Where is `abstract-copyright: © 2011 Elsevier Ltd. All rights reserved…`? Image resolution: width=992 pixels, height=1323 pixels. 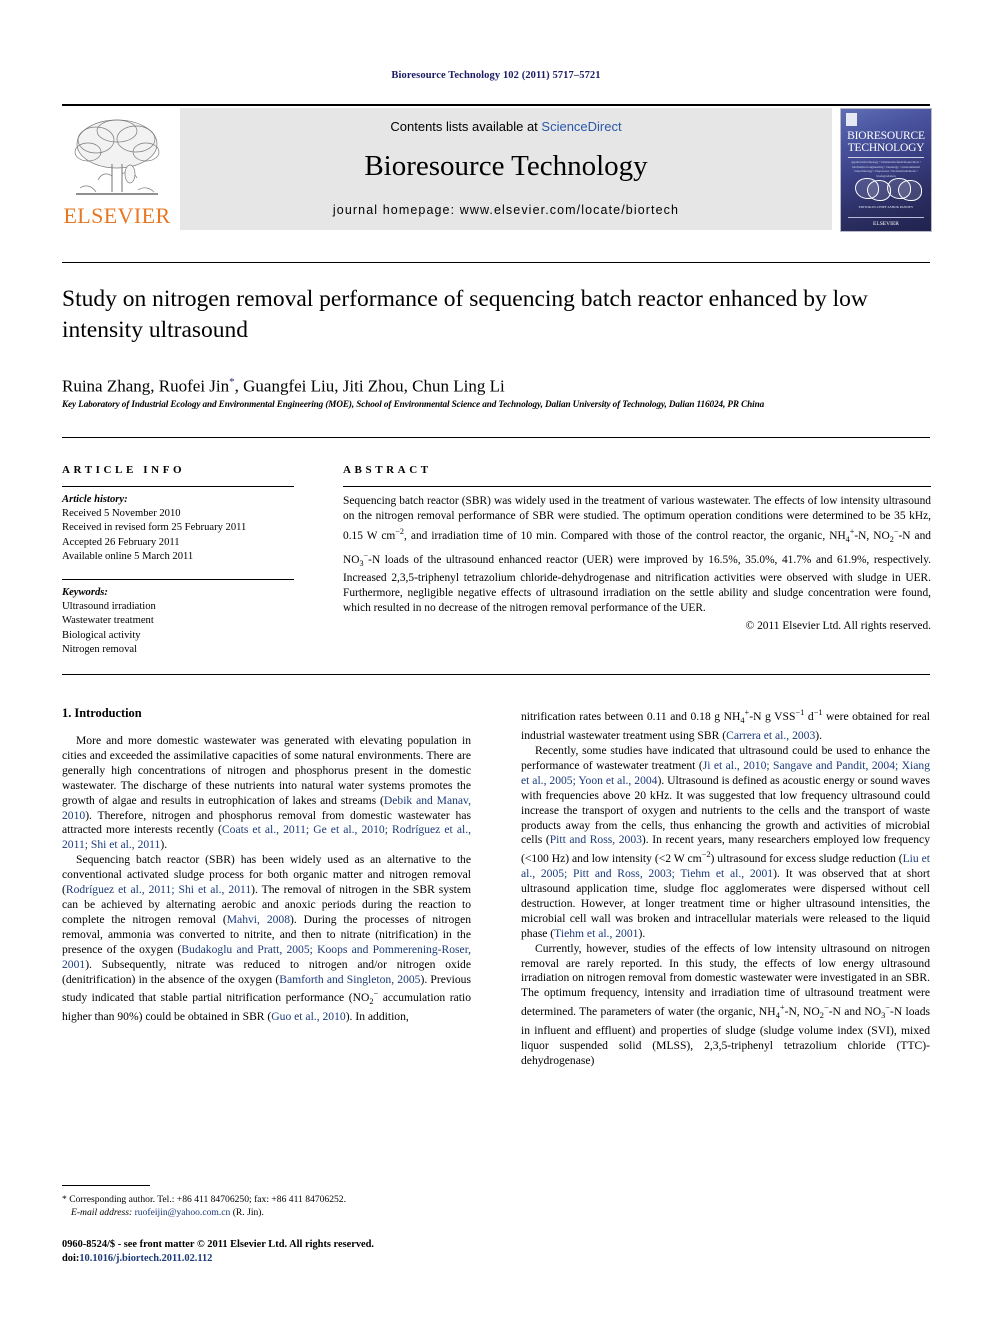
abstract-copyright: © 2011 Elsevier Ltd. All rights reserved… is located at coordinates (838, 625).